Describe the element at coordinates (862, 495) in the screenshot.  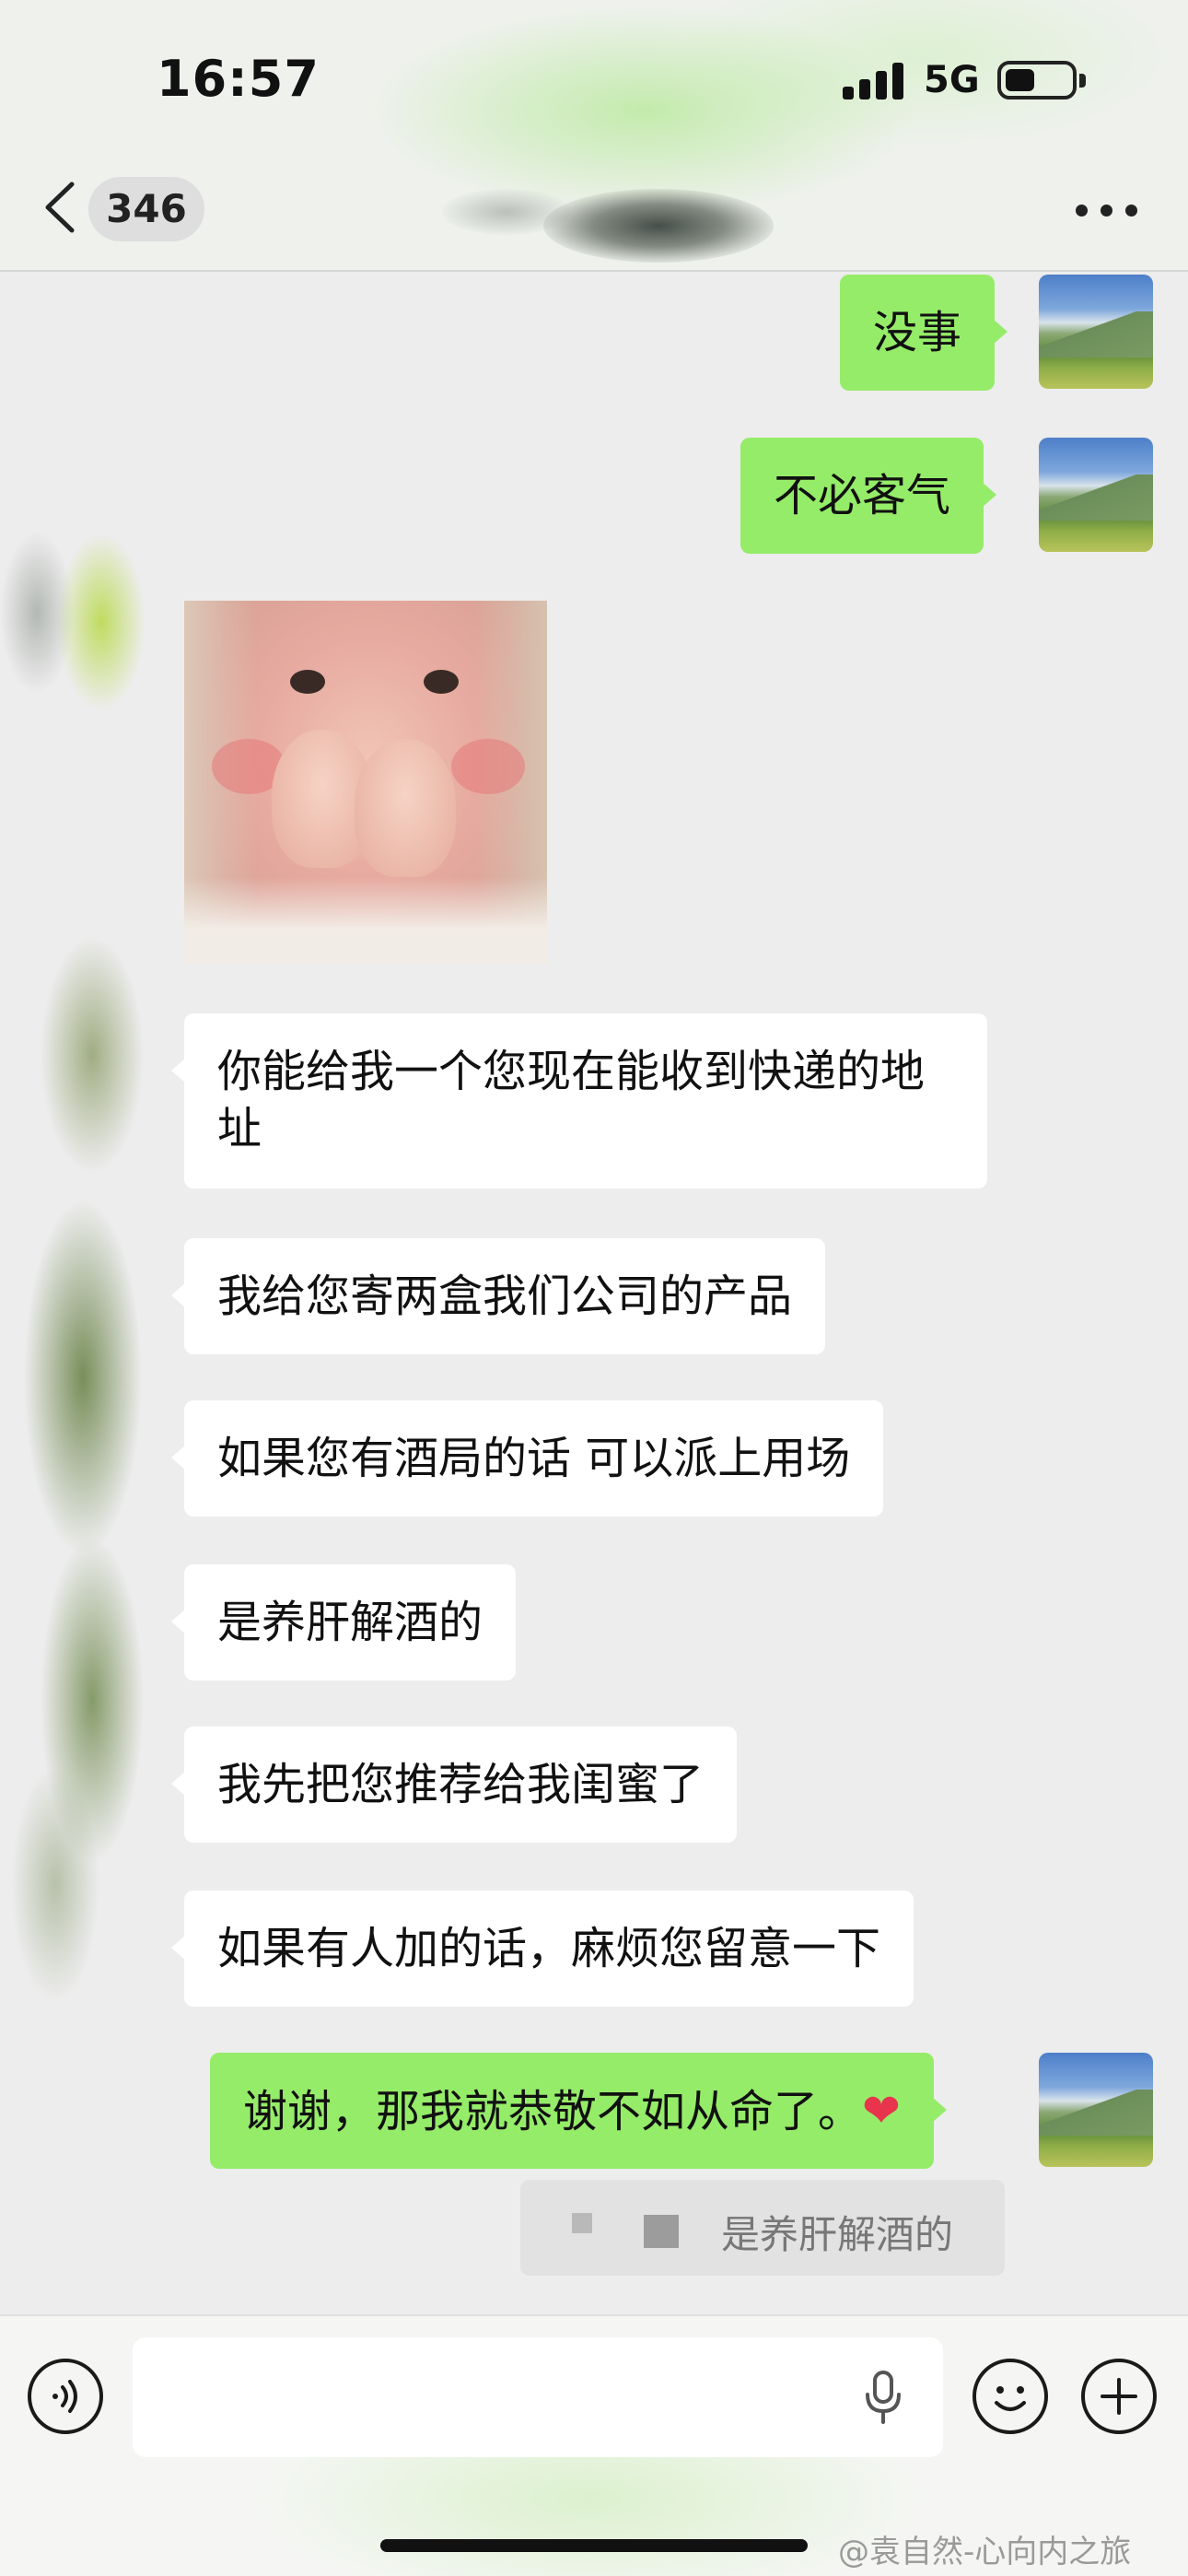
I see `message-text: 不必客气` at that location.